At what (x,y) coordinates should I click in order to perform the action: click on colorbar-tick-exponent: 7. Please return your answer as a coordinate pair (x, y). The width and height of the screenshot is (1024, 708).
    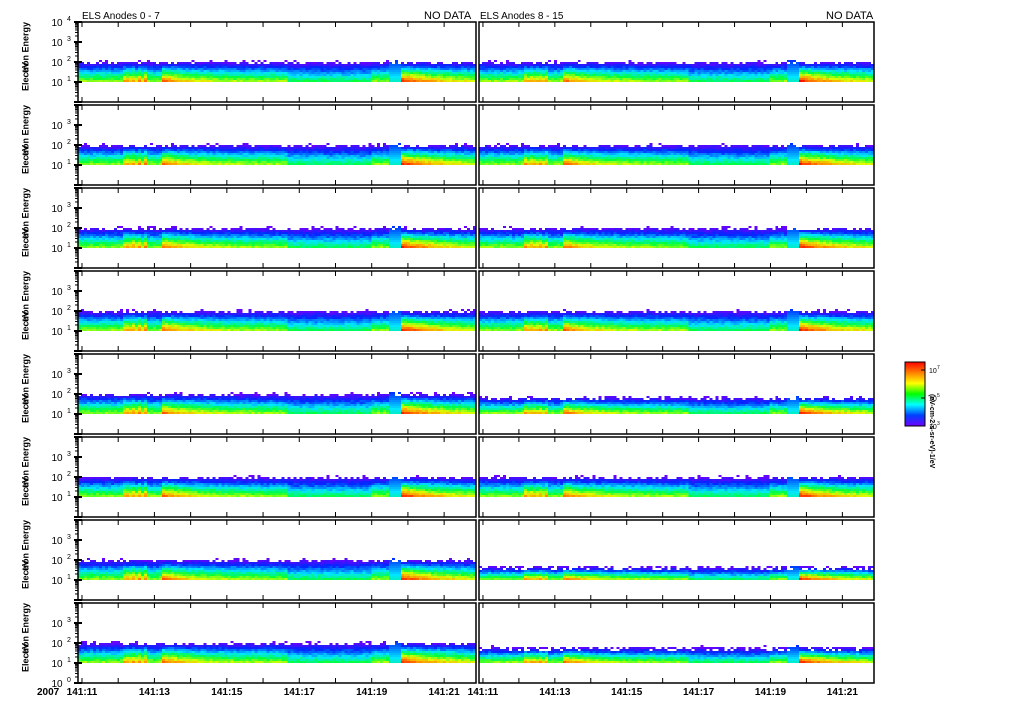
    Looking at the image, I should click on (938, 368).